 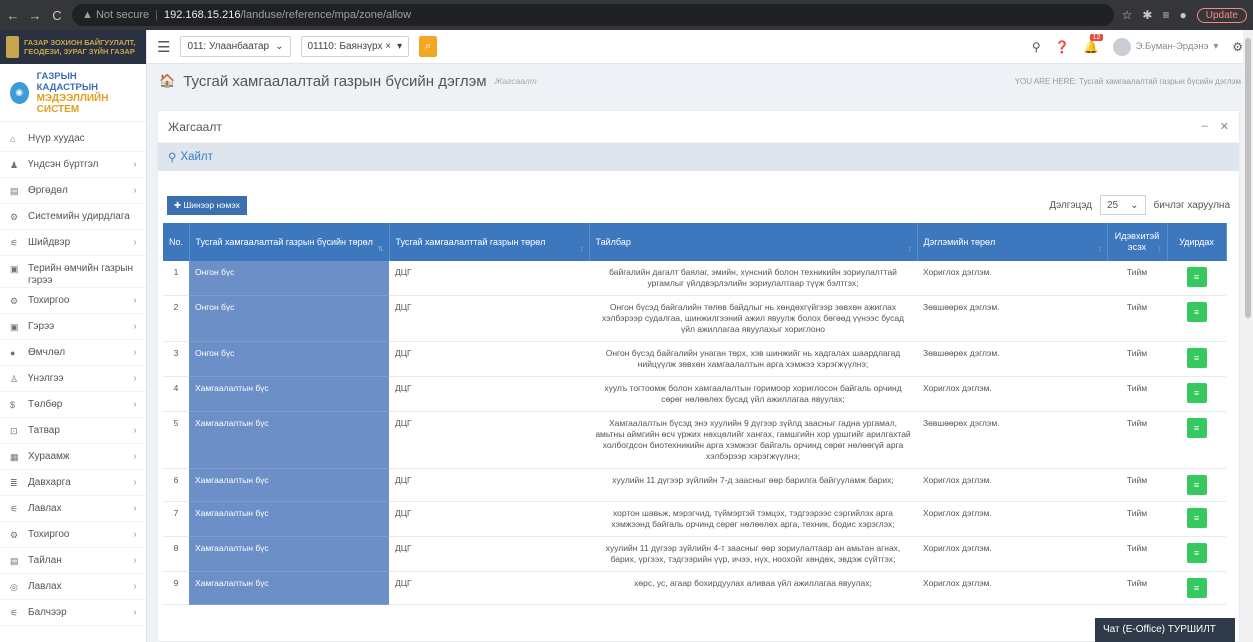 What do you see at coordinates (73, 327) in the screenshot?
I see `sidebar-item: ▣ Гэрээ ›` at bounding box center [73, 327].